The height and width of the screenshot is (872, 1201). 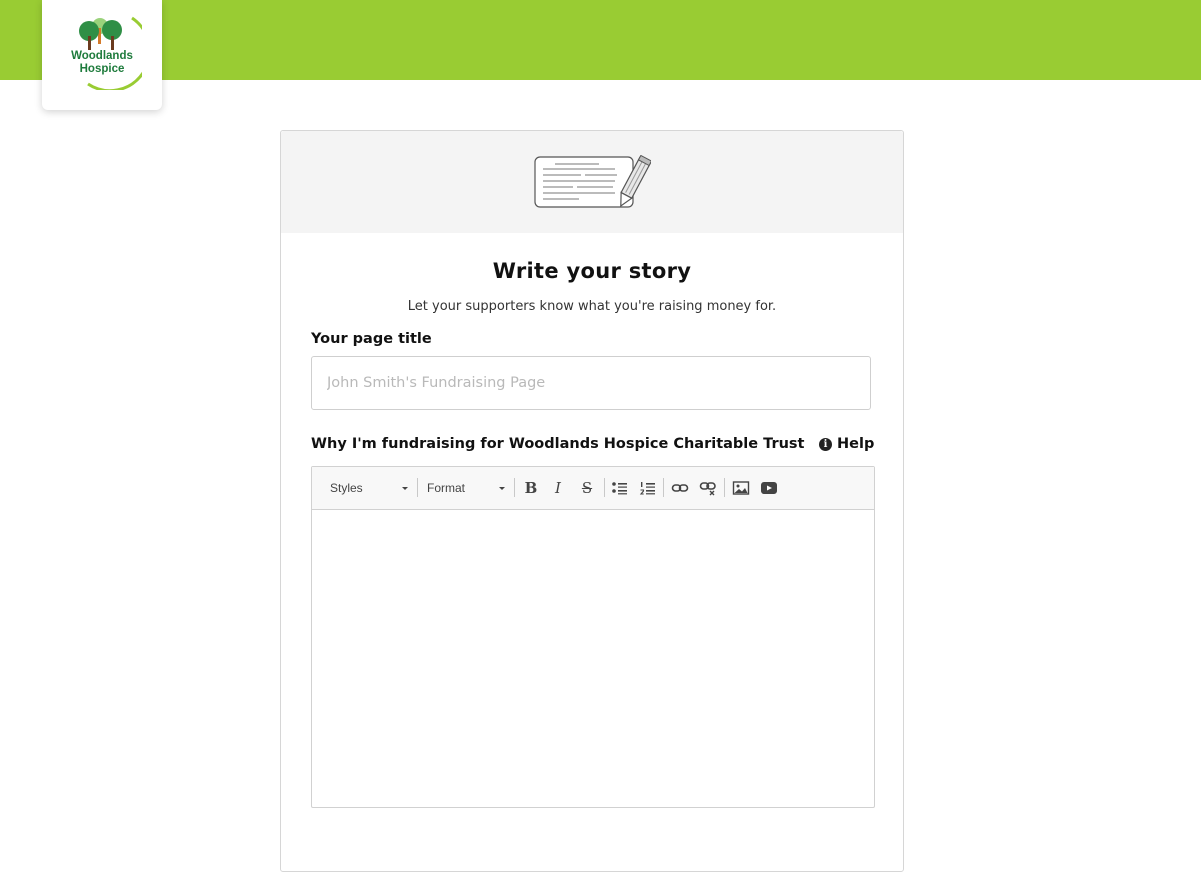 I want to click on image-button, so click(x=741, y=488).